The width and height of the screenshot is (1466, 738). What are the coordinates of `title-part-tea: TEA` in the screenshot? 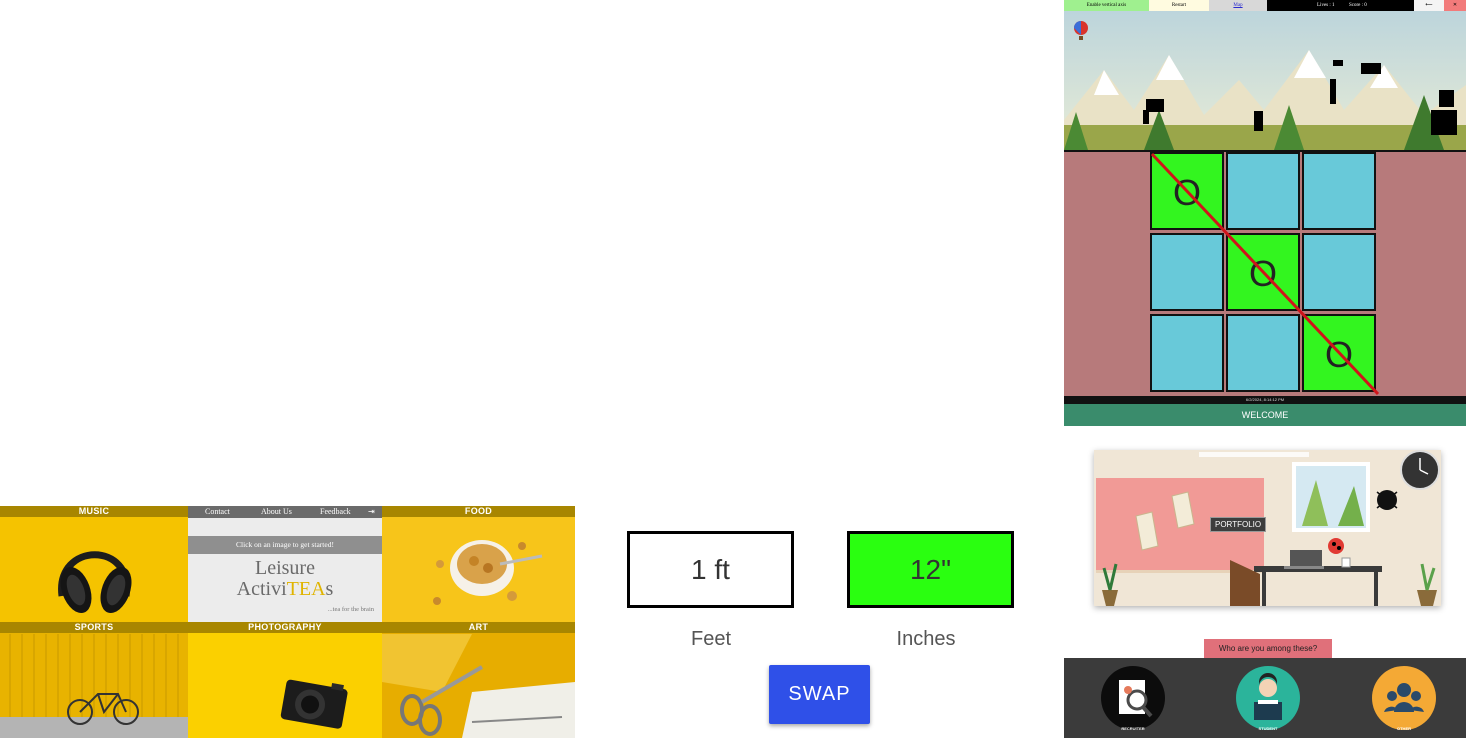 It's located at (306, 589).